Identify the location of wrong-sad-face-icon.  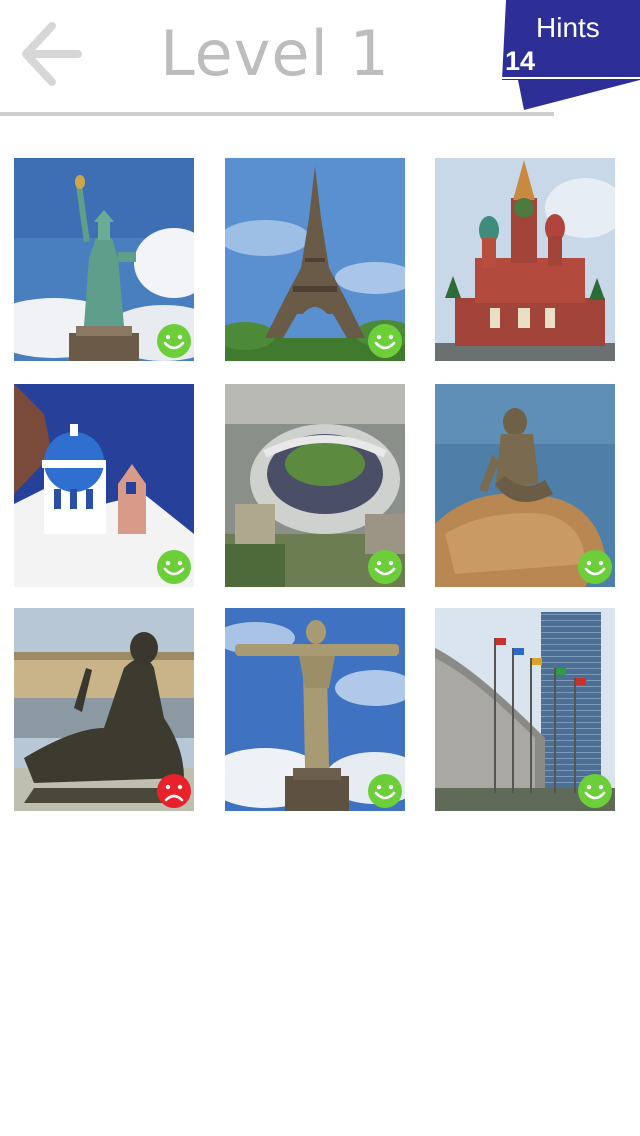
(174, 791).